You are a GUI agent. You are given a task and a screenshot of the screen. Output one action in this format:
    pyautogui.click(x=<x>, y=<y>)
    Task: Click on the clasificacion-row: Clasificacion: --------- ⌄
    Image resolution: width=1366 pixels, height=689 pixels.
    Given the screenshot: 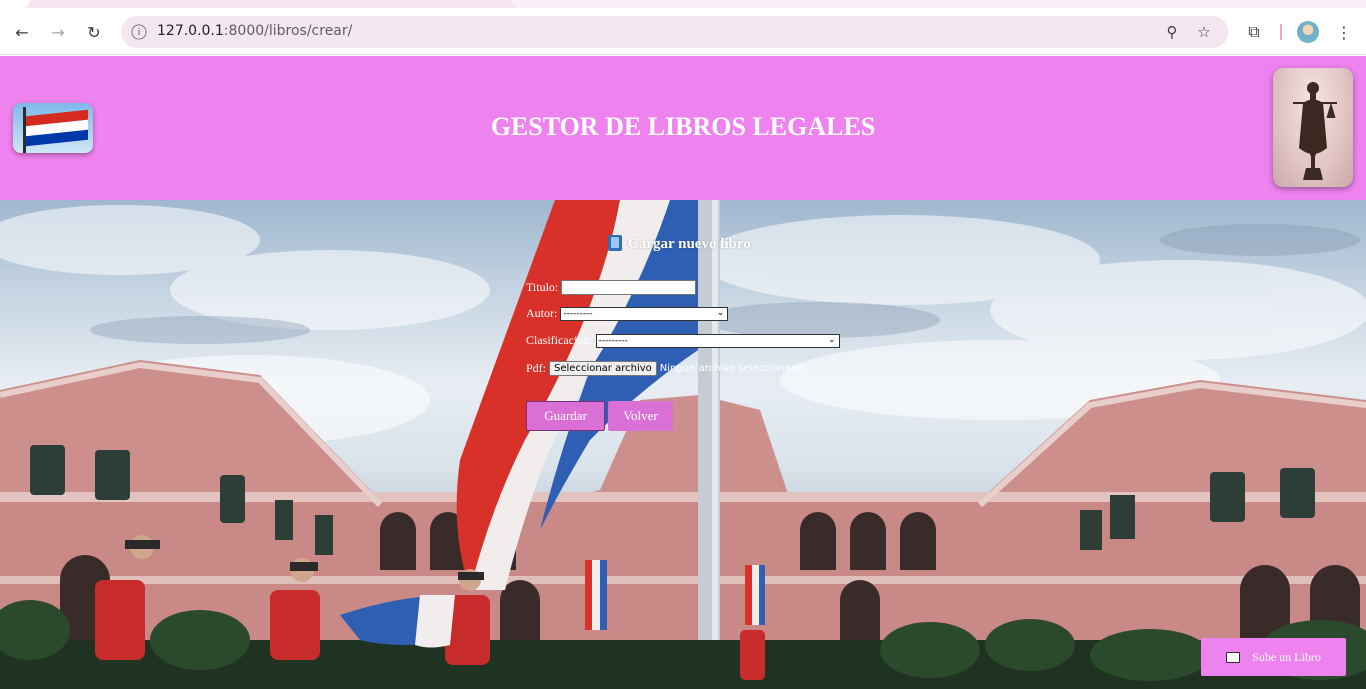 What is the action you would take?
    pyautogui.click(x=683, y=340)
    